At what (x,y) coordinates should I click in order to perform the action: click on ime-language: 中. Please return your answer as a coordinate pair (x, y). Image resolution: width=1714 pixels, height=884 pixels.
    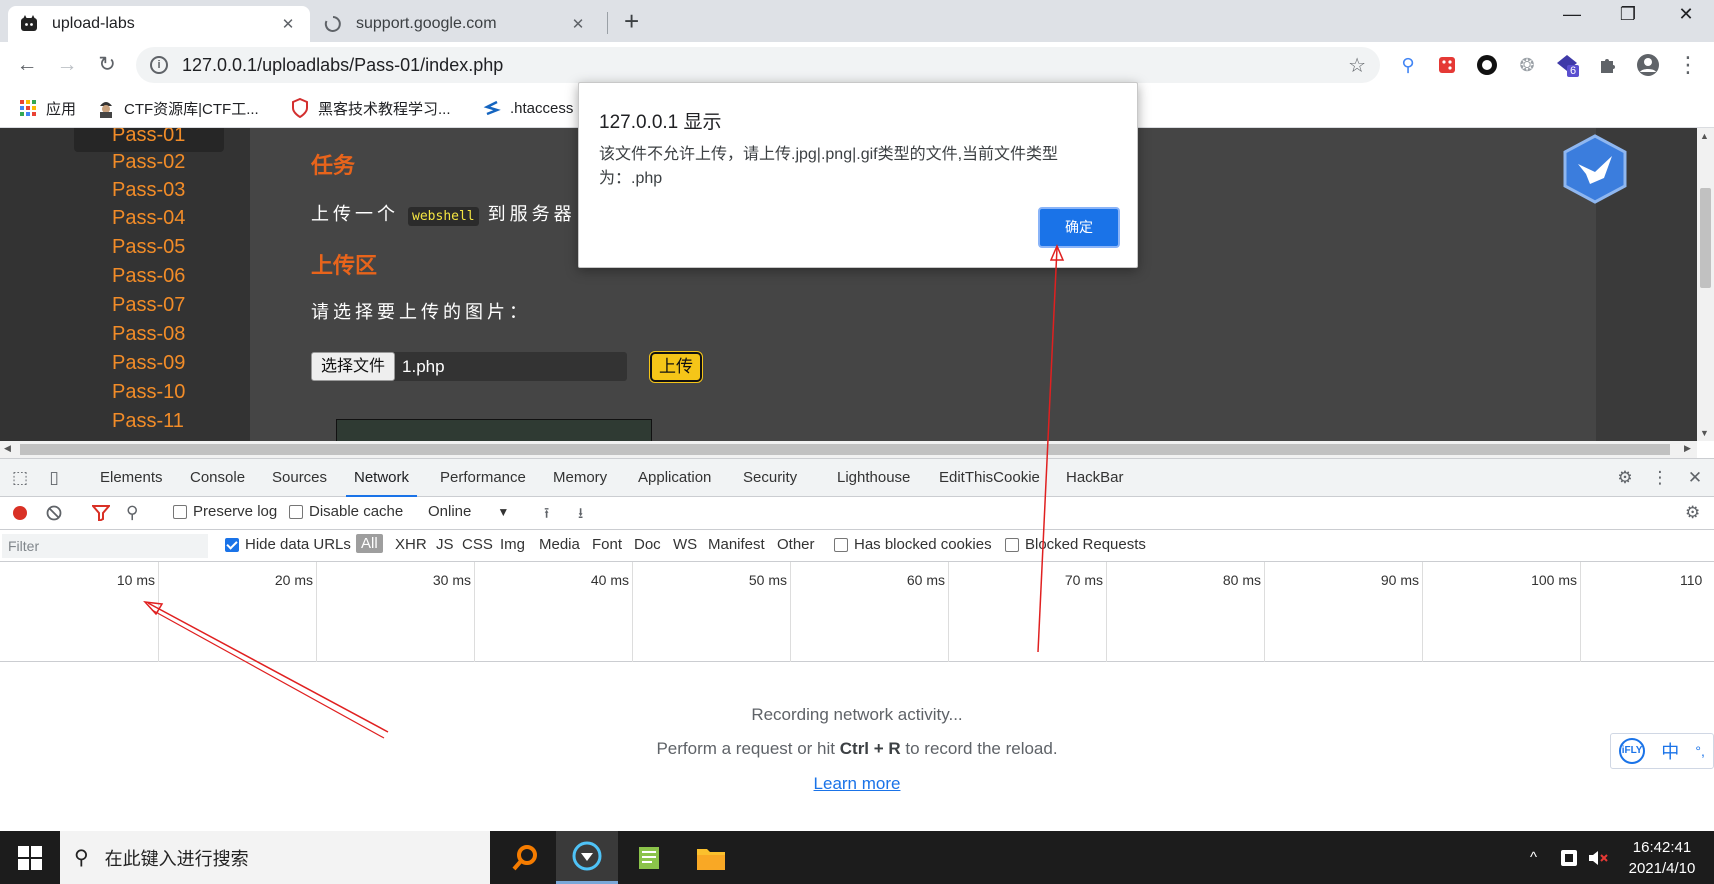
    Looking at the image, I should click on (1670, 751).